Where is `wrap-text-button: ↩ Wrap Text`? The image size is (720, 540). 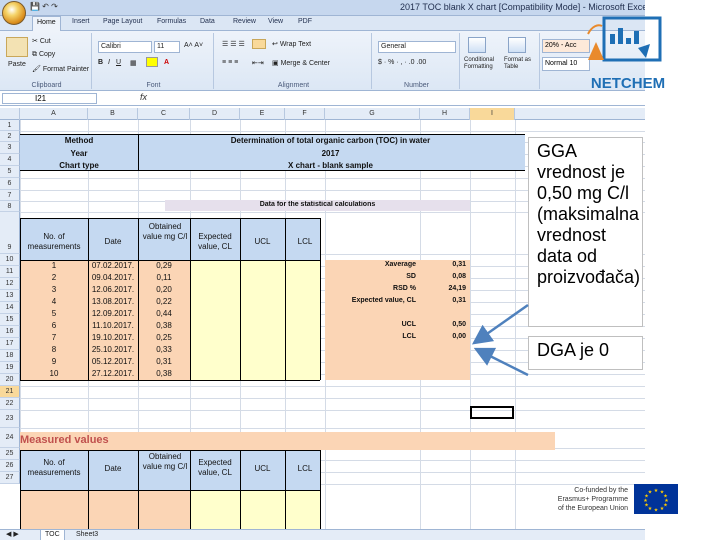 wrap-text-button: ↩ Wrap Text is located at coordinates (291, 44).